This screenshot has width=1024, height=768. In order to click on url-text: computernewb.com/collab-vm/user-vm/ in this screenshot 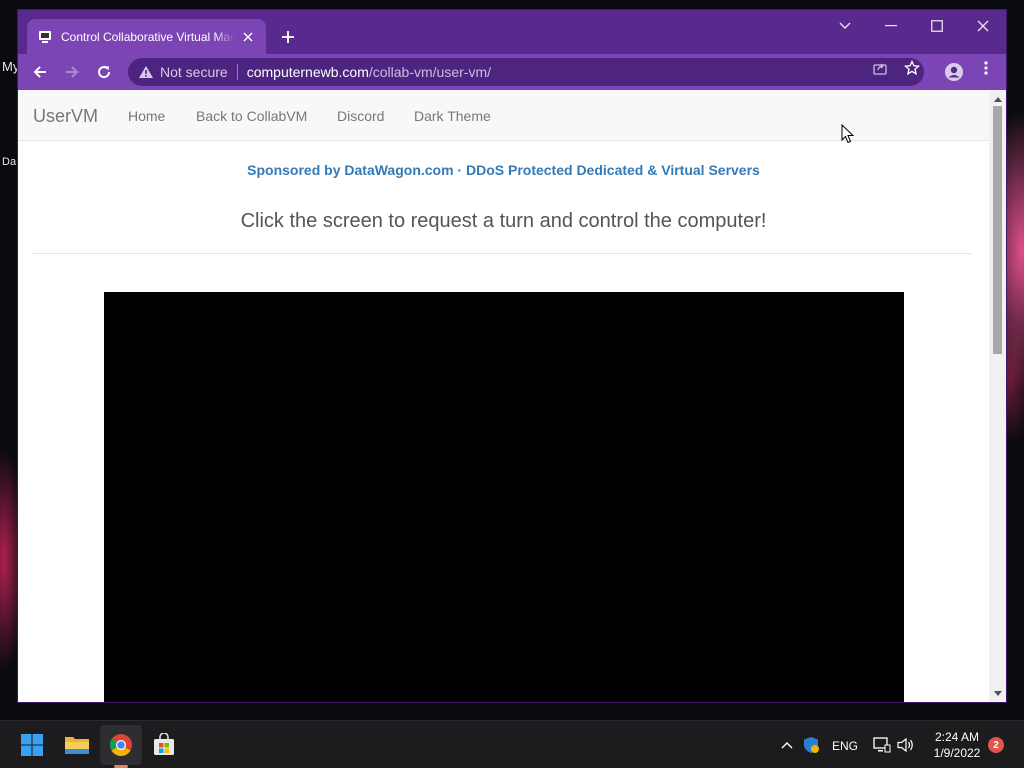, I will do `click(369, 72)`.